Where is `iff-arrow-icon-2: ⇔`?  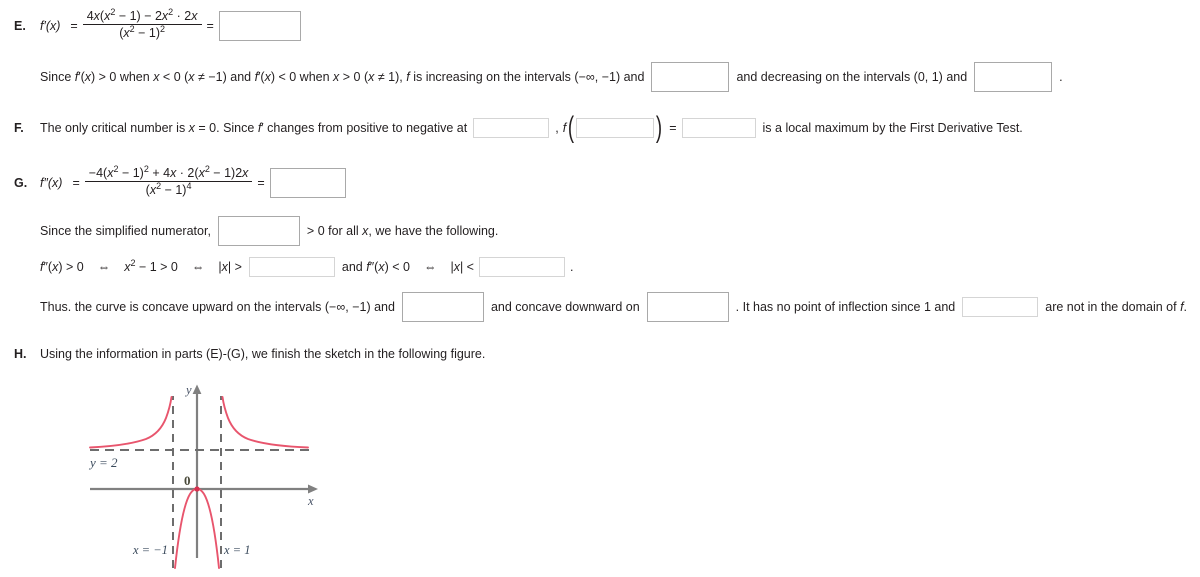
iff-arrow-icon-2: ⇔ is located at coordinates (198, 267).